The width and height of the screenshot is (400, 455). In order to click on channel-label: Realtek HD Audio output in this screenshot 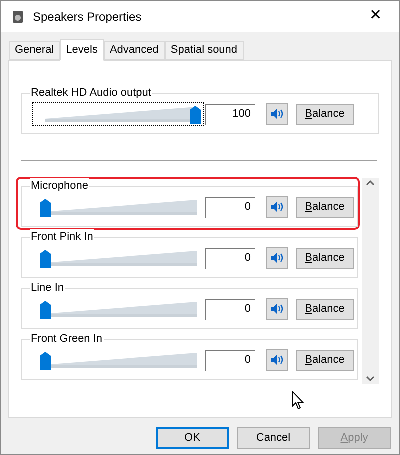, I will do `click(91, 93)`.